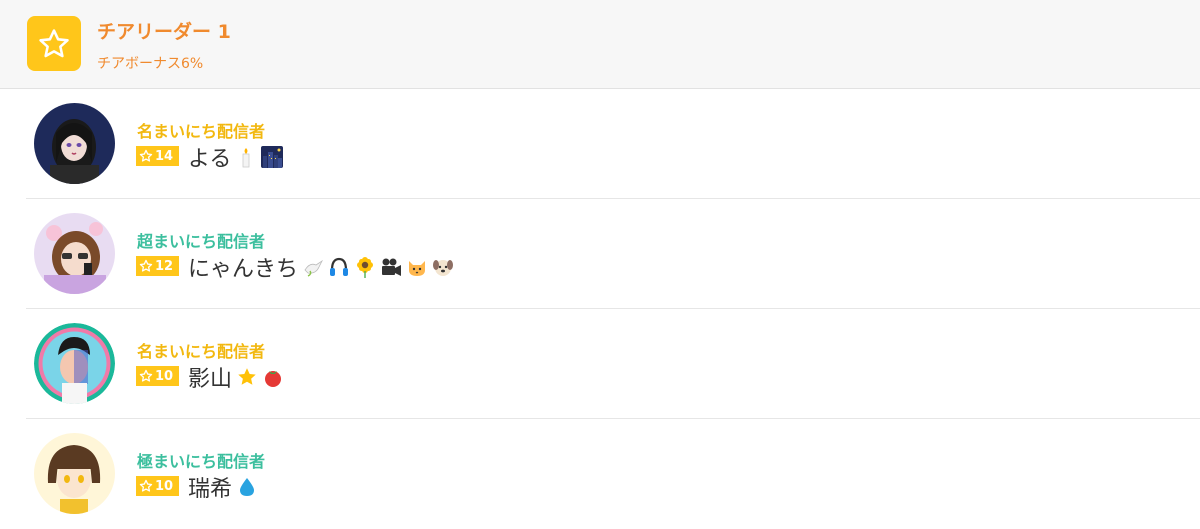 This screenshot has width=1200, height=529. What do you see at coordinates (365, 267) in the screenshot?
I see `sunflower-icon` at bounding box center [365, 267].